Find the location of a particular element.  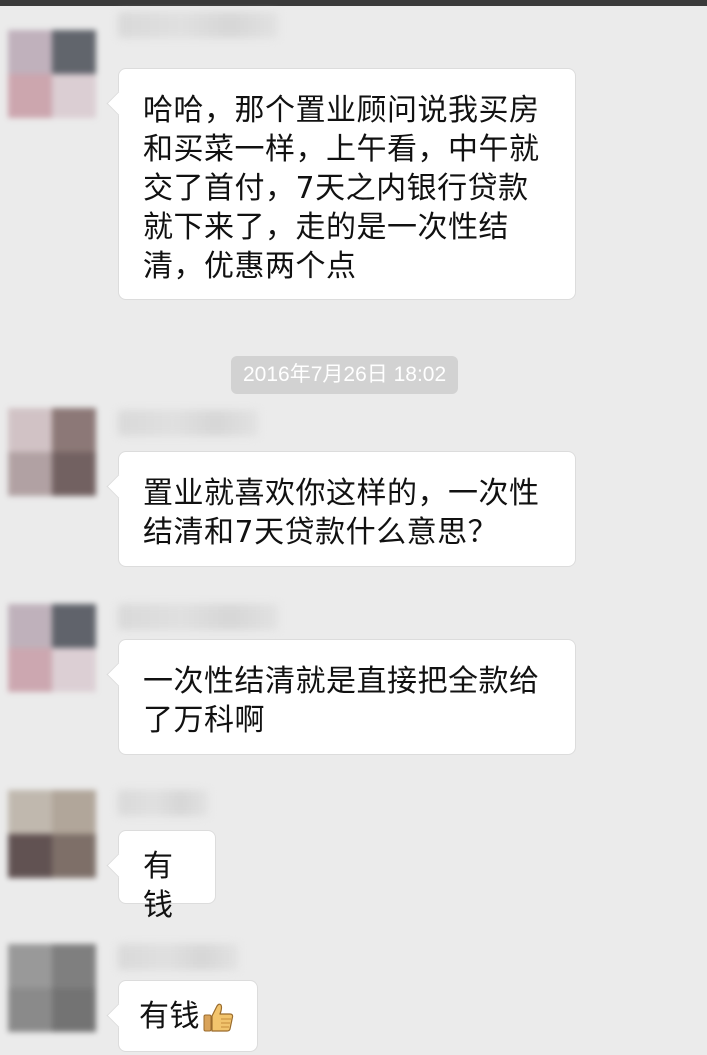

message-bubble: 置业就喜欢你这样的，一次性结清和7天贷款什么意思？ is located at coordinates (347, 509).